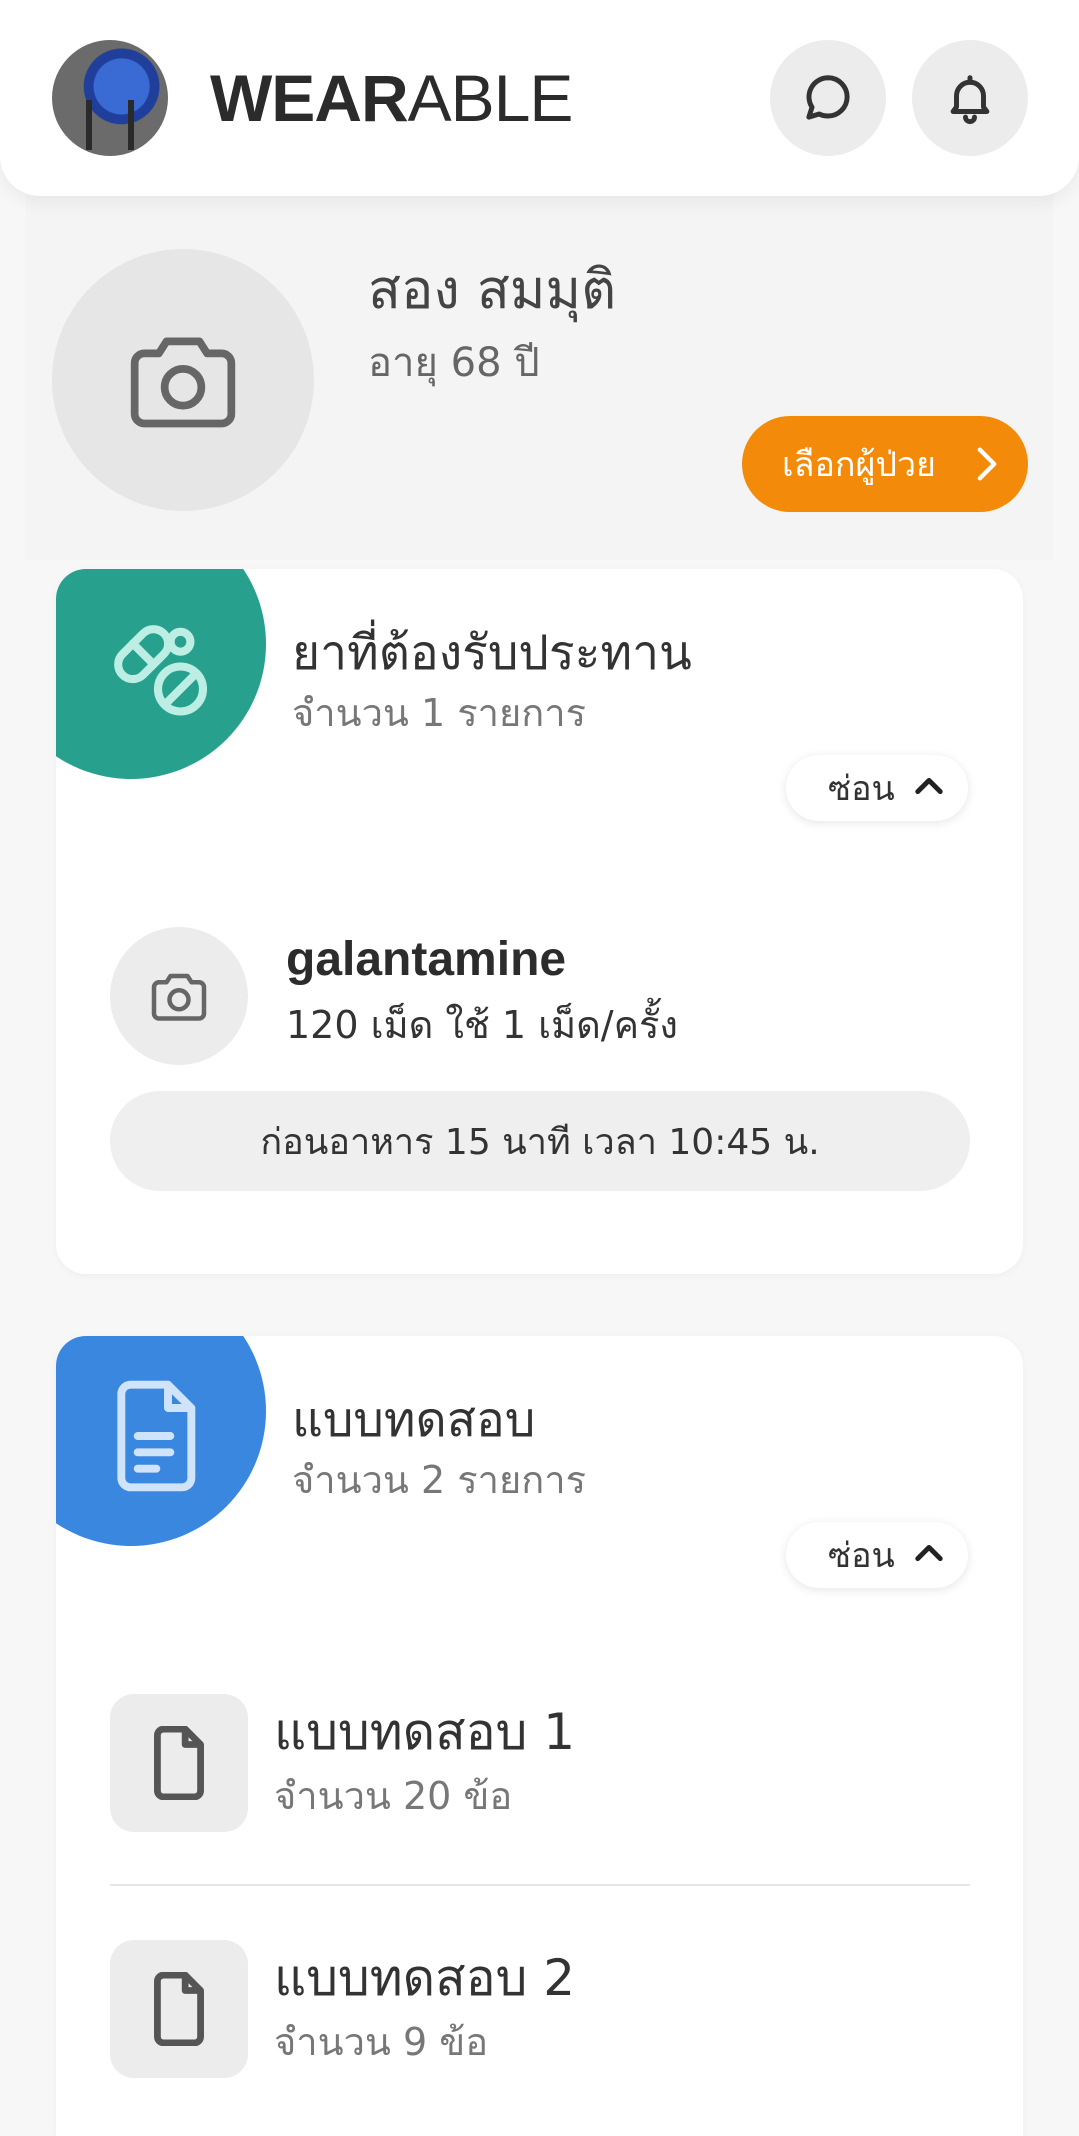  I want to click on test-card-title: แบบทดสอบ, so click(414, 1420).